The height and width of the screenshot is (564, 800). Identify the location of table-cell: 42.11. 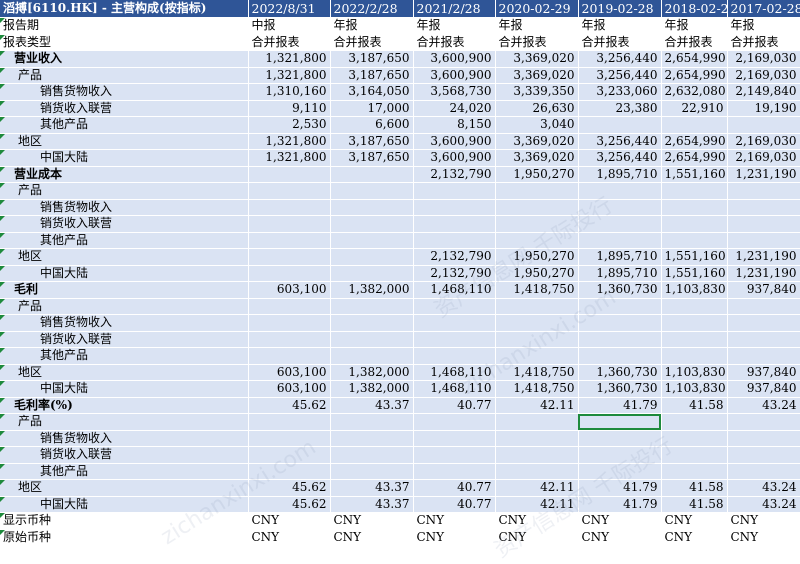
(537, 488).